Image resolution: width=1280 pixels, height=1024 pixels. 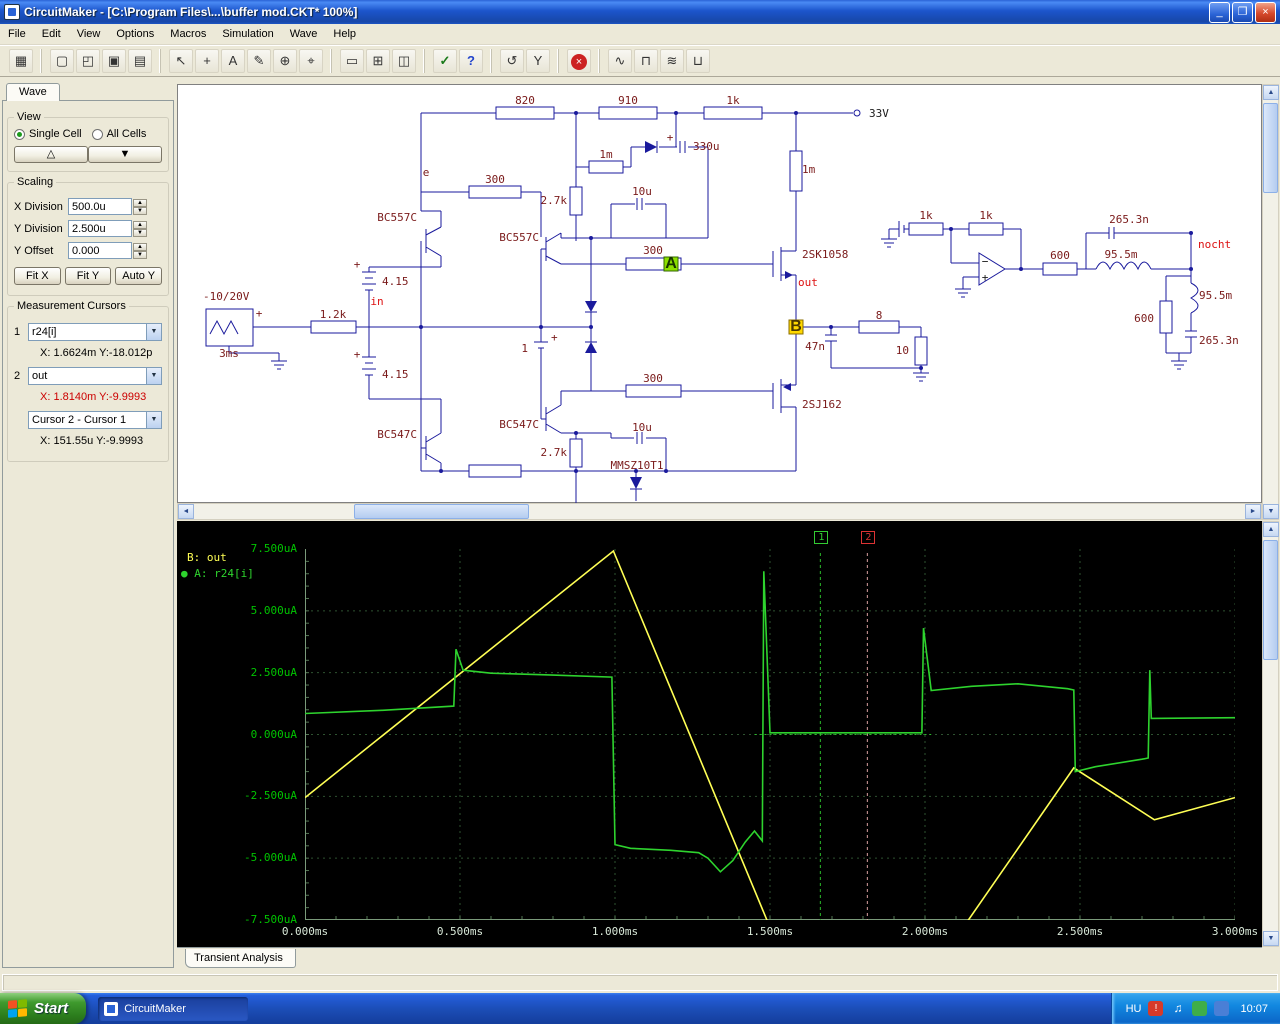 I want to click on split-view-button: ◫, so click(x=404, y=61).